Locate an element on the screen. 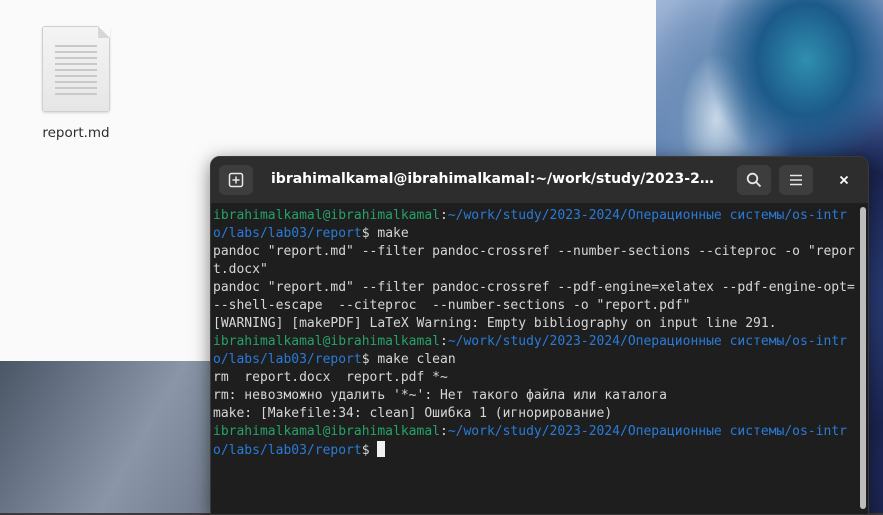  menu-button is located at coordinates (796, 180).